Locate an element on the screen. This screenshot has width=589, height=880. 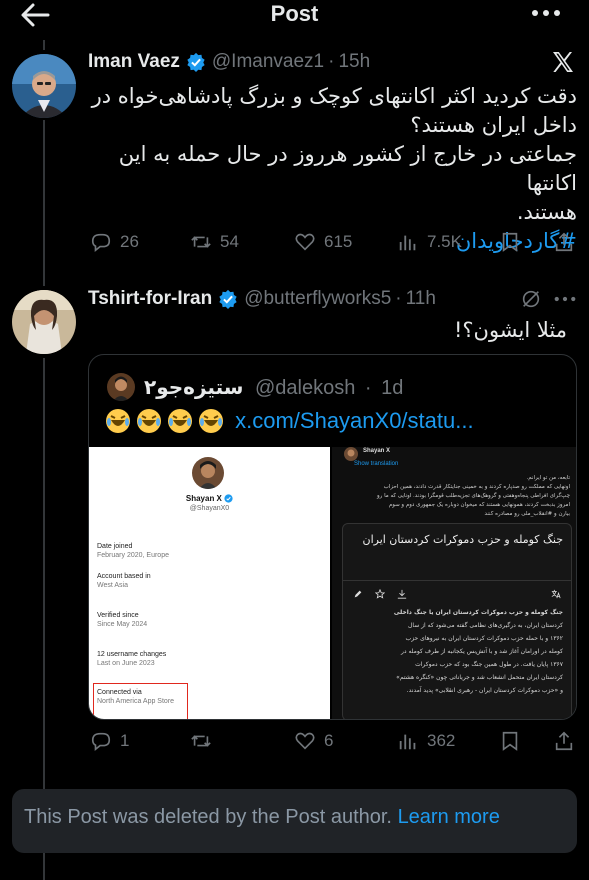
show-translation: Show translation is located at coordinates (376, 464).